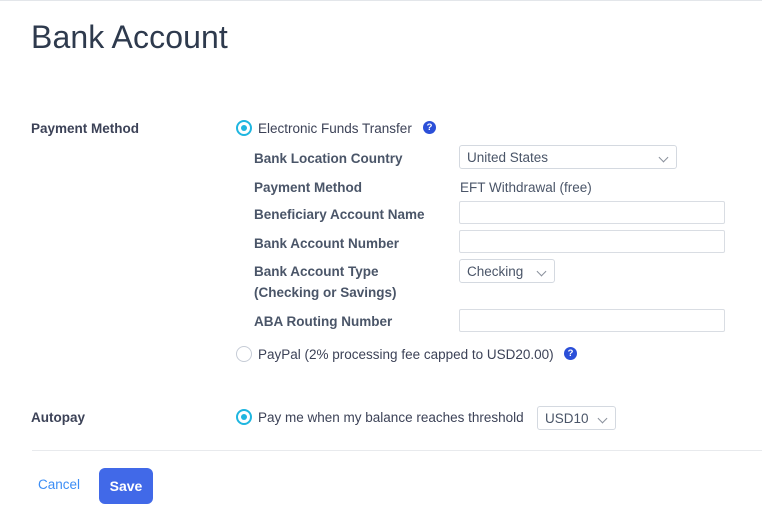 This screenshot has width=762, height=516. Describe the element at coordinates (429, 127) in the screenshot. I see `help-circle-icon-eft: ?` at that location.